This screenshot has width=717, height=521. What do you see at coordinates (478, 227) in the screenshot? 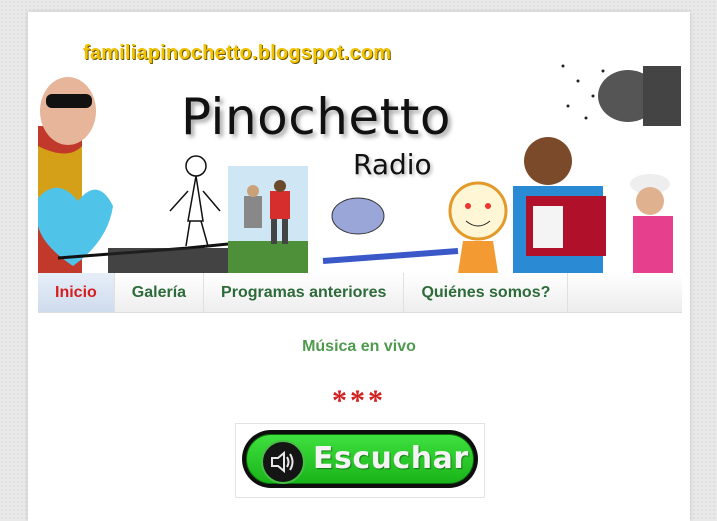
I see `child-face-drawing` at bounding box center [478, 227].